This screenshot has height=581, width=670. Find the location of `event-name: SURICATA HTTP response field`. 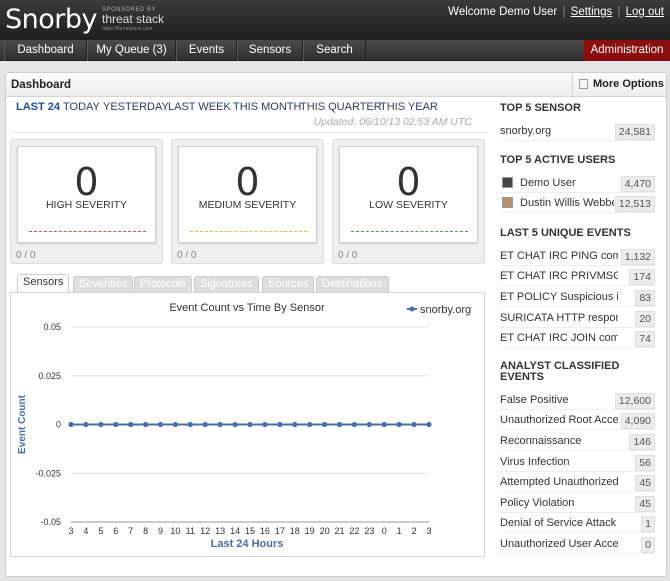

event-name: SURICATA HTTP response field is located at coordinates (559, 318).